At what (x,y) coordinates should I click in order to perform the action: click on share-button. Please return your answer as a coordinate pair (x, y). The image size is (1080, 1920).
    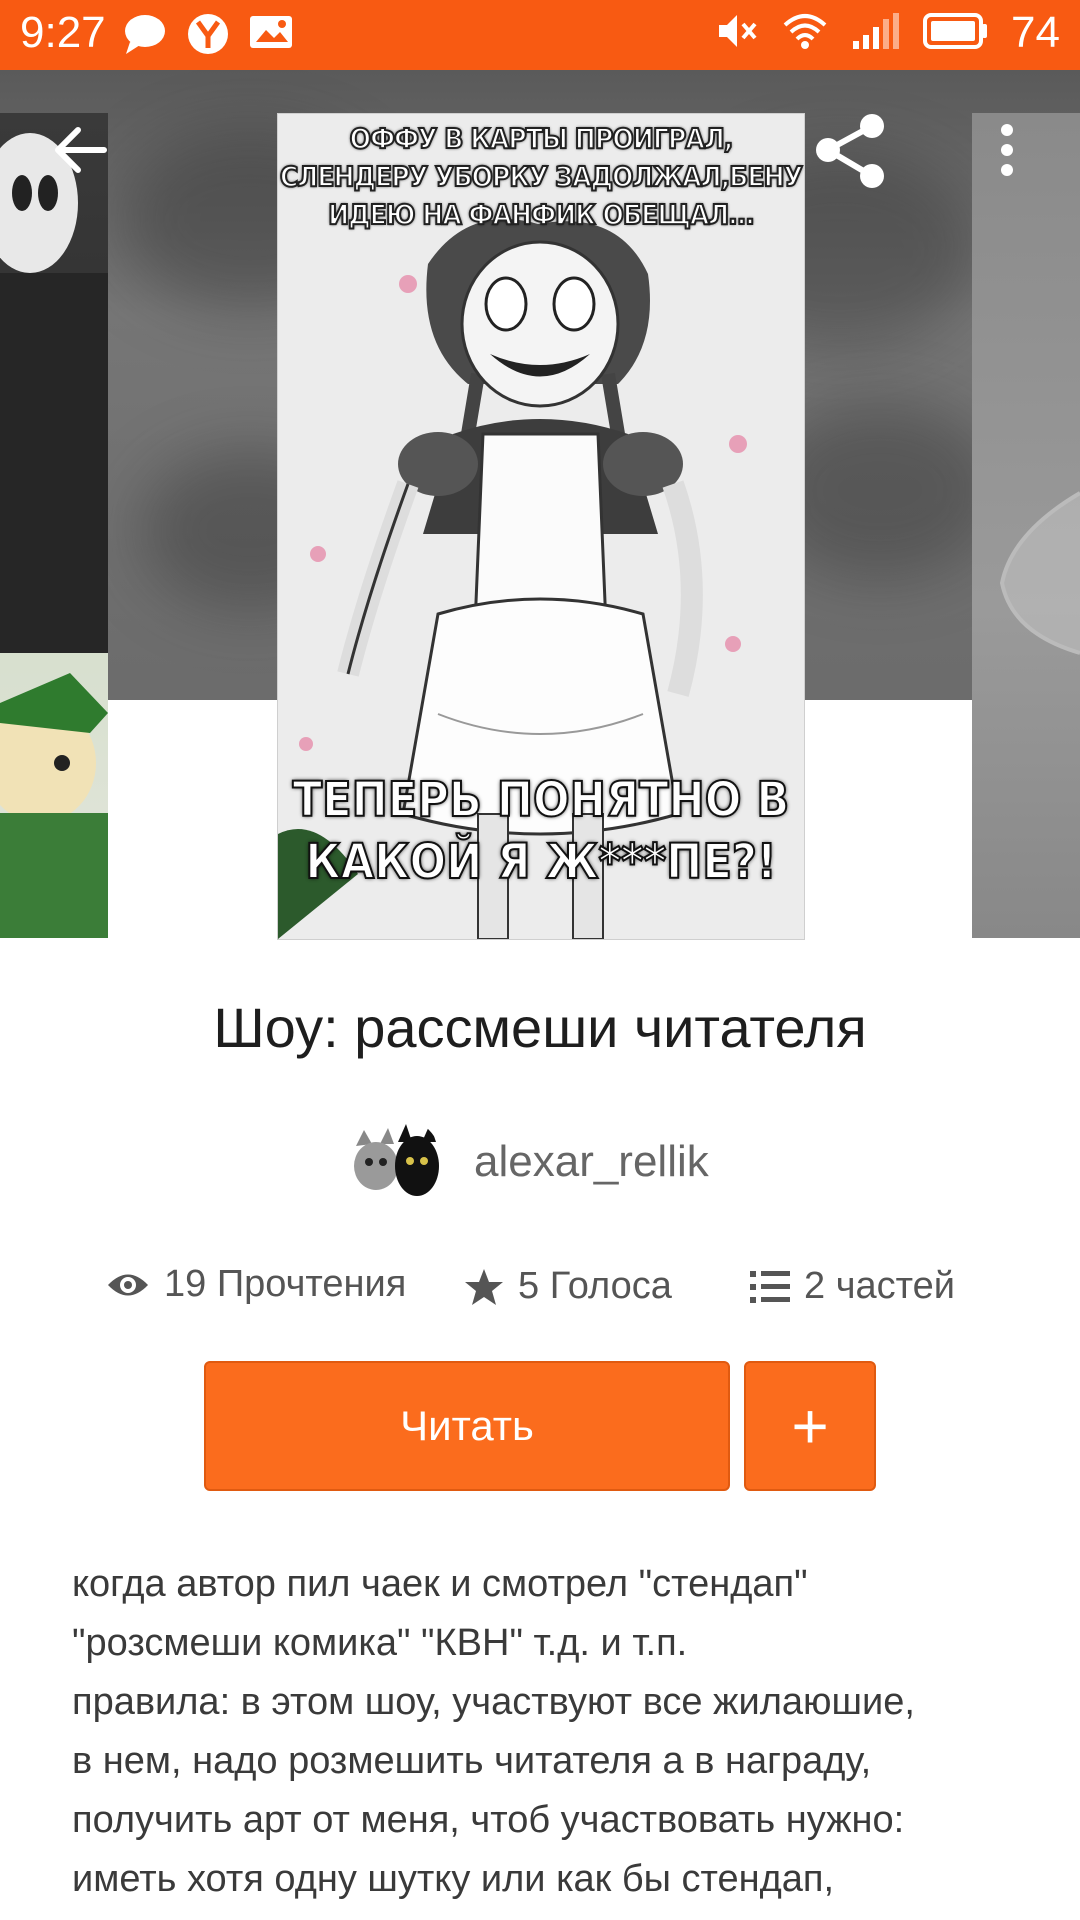
    Looking at the image, I should click on (851, 151).